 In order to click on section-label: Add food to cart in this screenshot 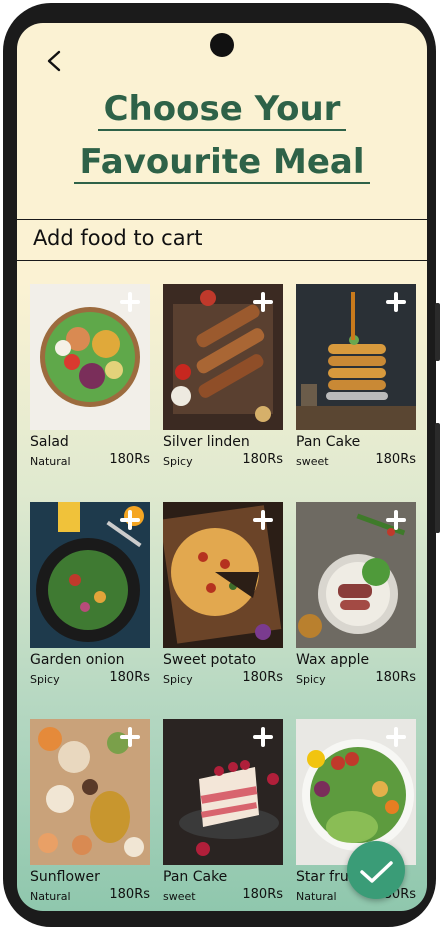, I will do `click(118, 238)`.